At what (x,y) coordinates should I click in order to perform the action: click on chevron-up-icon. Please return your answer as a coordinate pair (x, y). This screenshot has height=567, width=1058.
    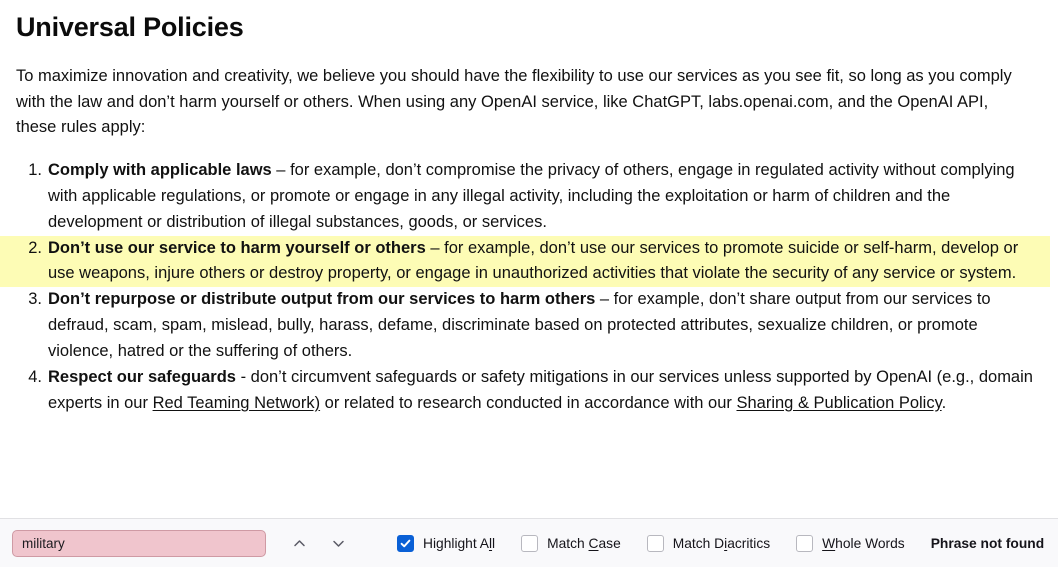
    Looking at the image, I should click on (299, 543).